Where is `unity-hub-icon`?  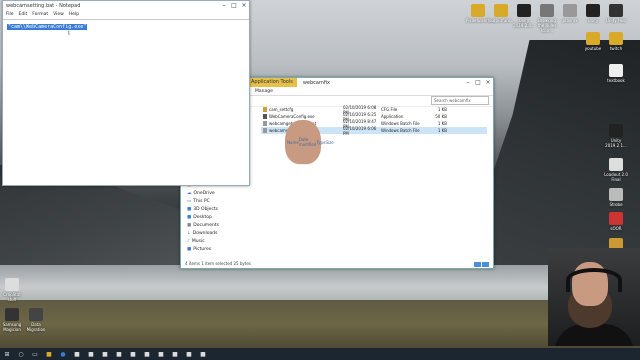 unity-hub-icon is located at coordinates (616, 10).